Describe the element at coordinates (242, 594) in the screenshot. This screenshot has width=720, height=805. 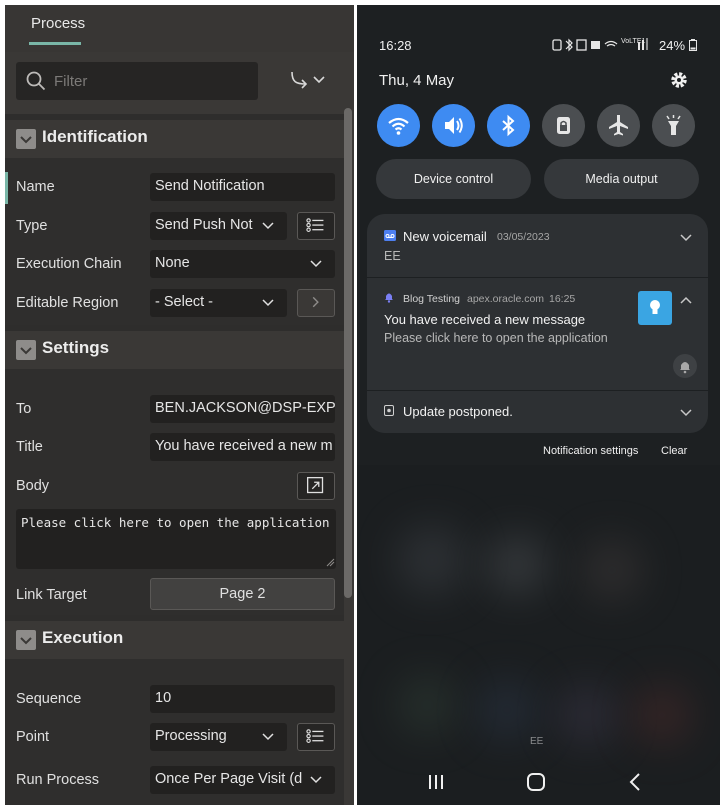
I see `link-target-button: Page 2` at that location.